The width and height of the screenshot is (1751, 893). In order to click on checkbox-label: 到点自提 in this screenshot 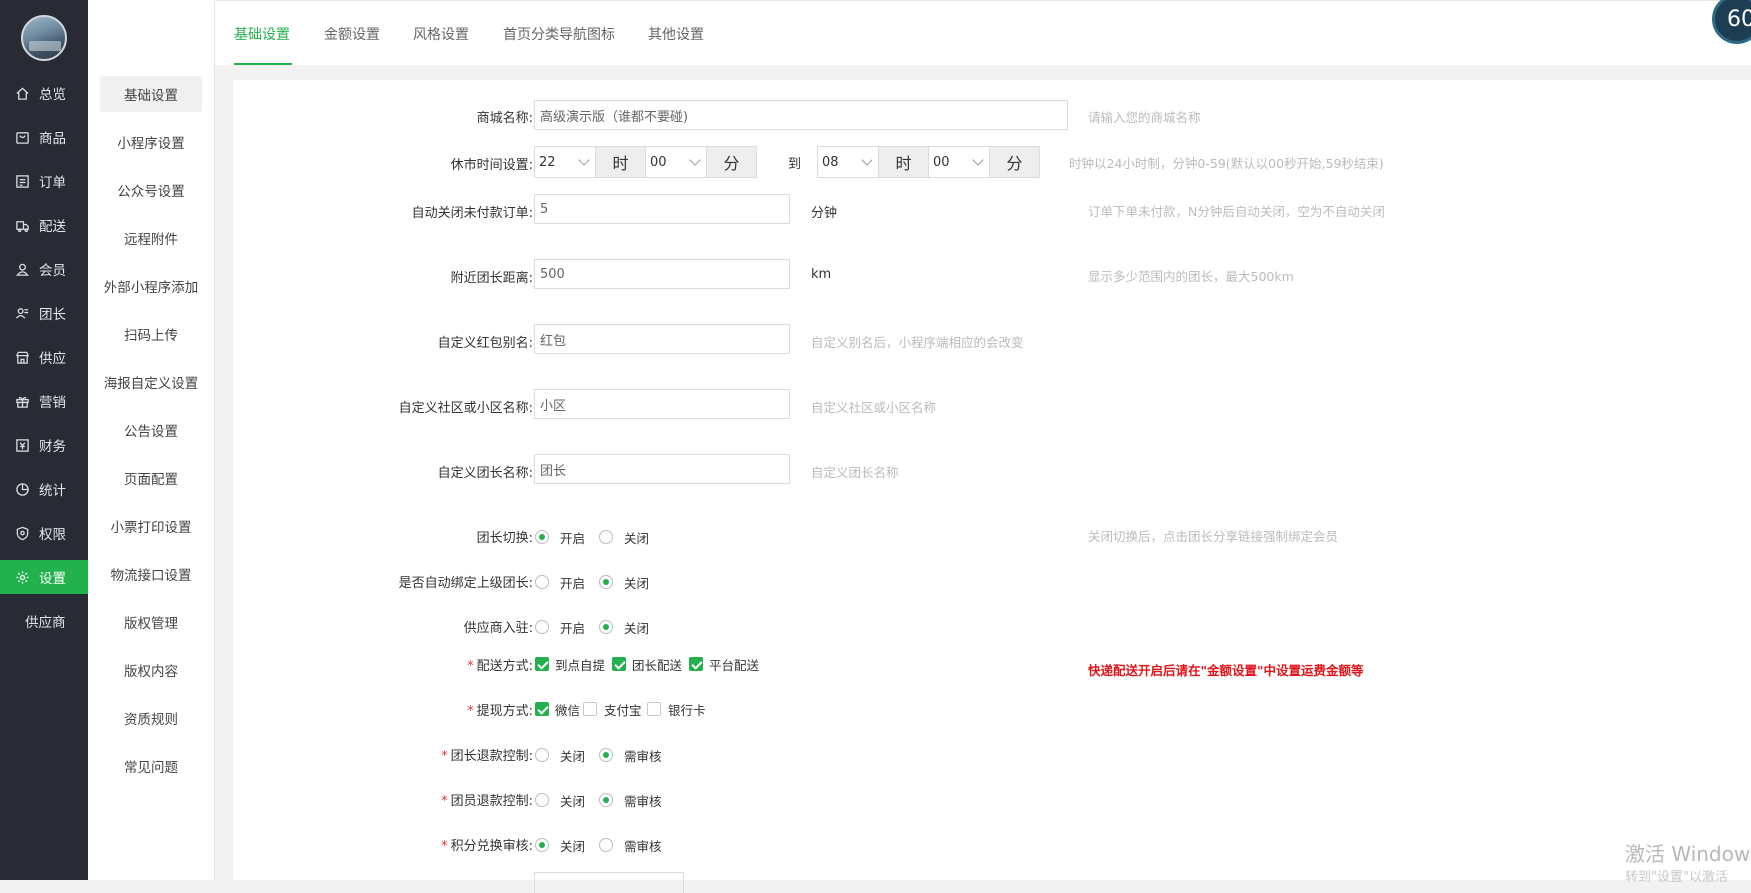, I will do `click(580, 665)`.